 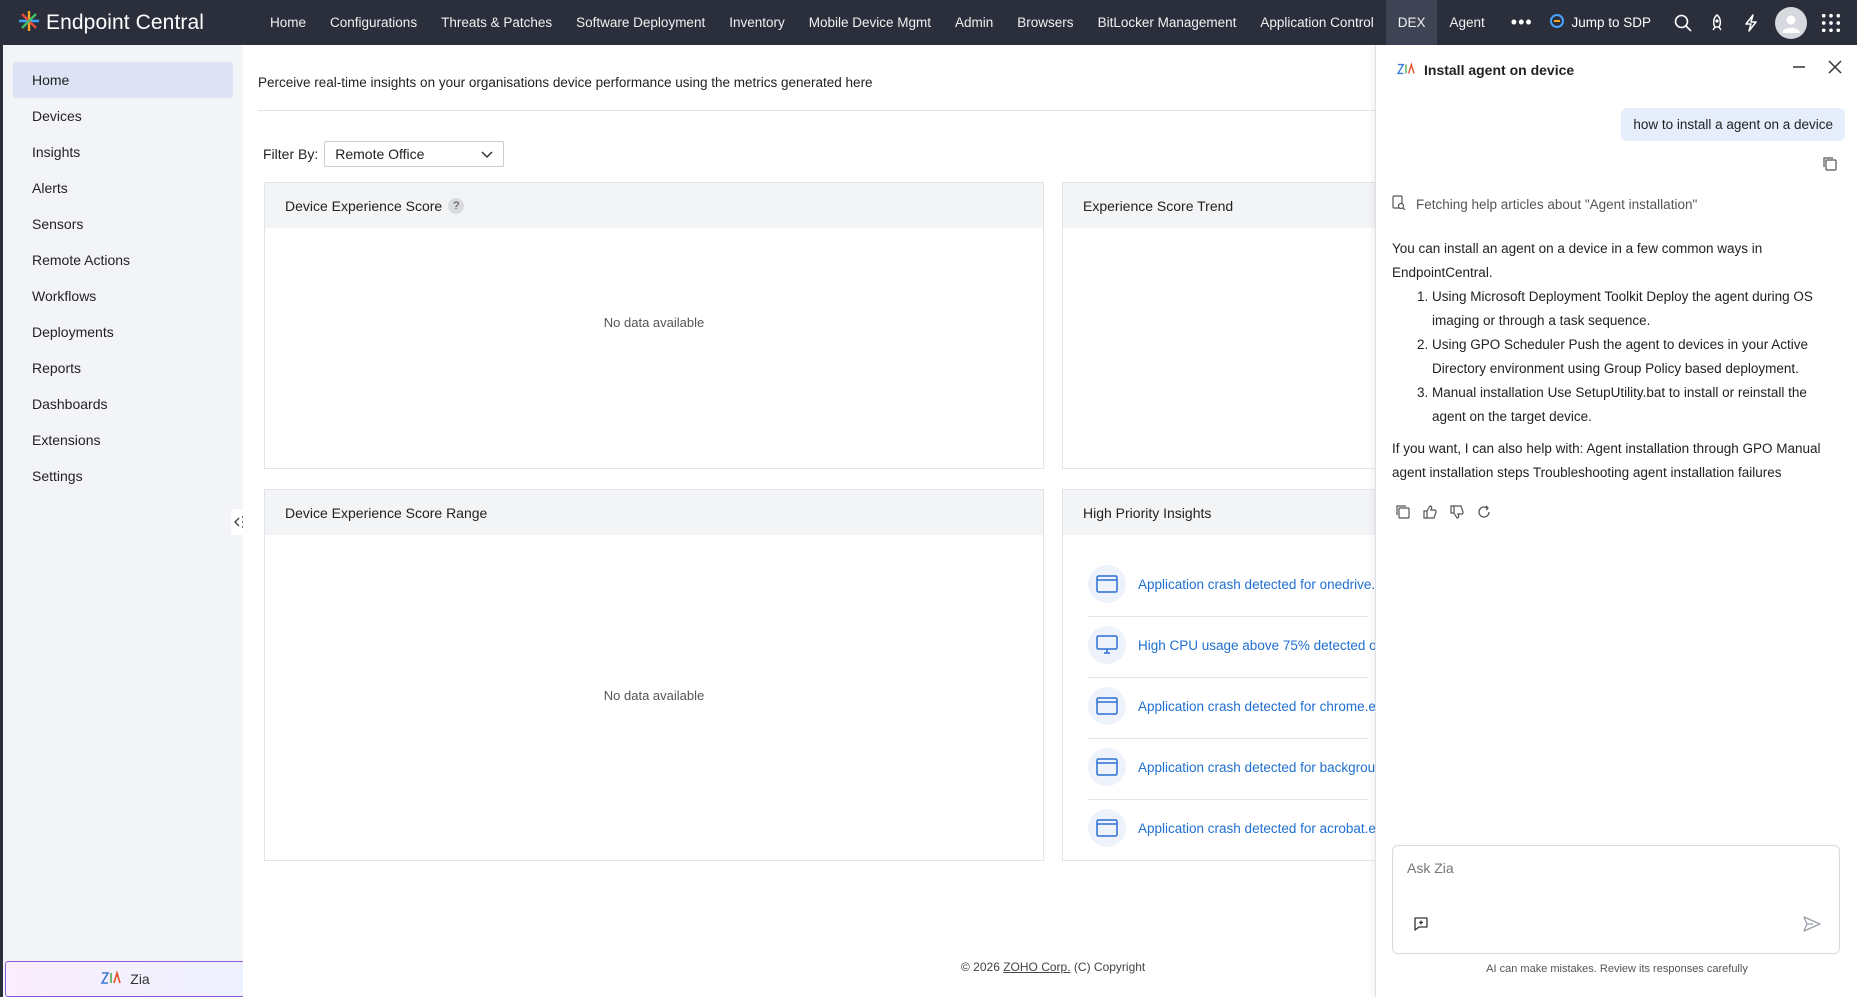 What do you see at coordinates (29, 22) in the screenshot?
I see `brand-logo-icon` at bounding box center [29, 22].